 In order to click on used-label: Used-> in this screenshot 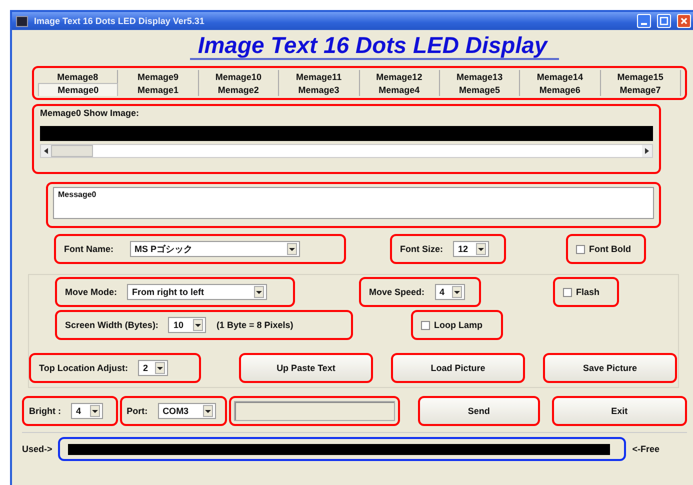, I will do `click(37, 449)`.